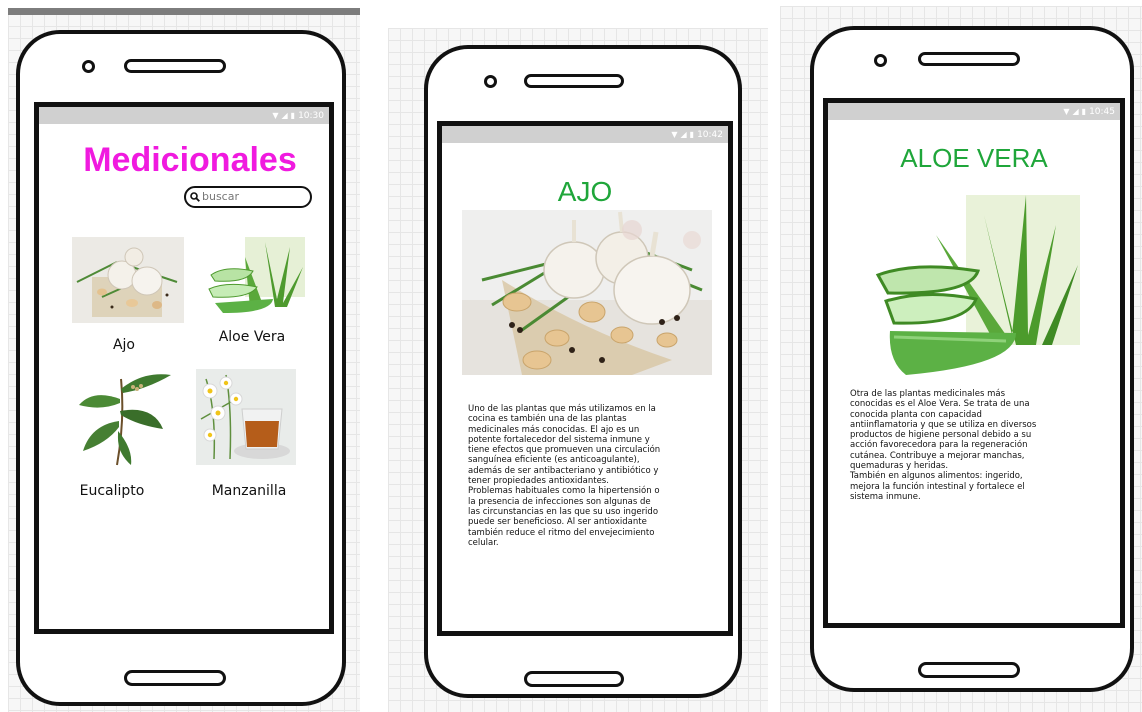 This screenshot has width=1142, height=712. What do you see at coordinates (710, 135) in the screenshot?
I see `status-time: 10:42` at bounding box center [710, 135].